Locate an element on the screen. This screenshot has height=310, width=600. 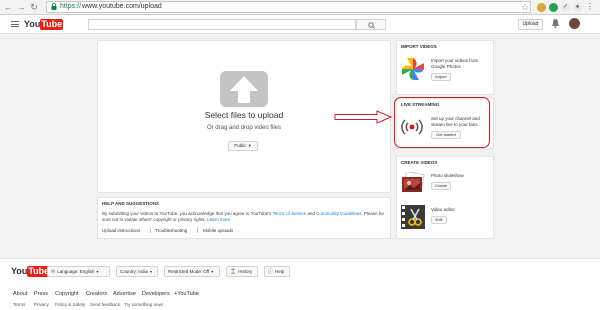
upload-button: Upload is located at coordinates (530, 24).